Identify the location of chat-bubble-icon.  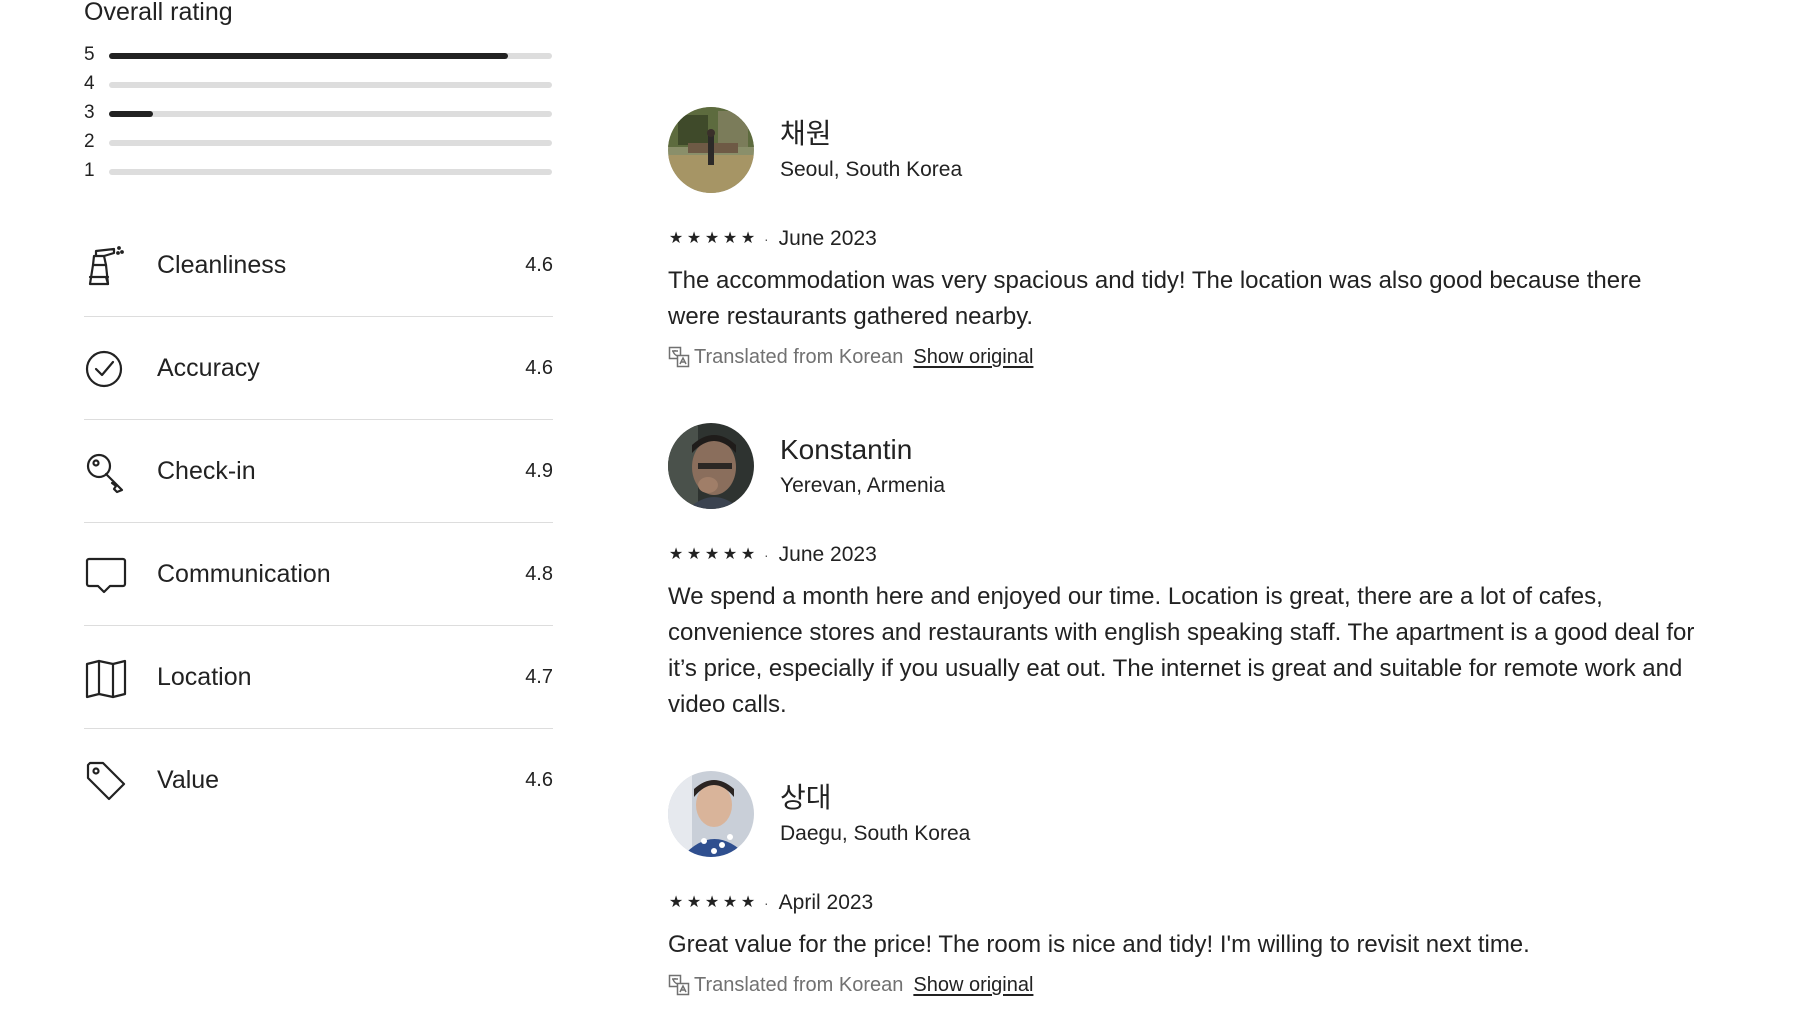
(106, 575).